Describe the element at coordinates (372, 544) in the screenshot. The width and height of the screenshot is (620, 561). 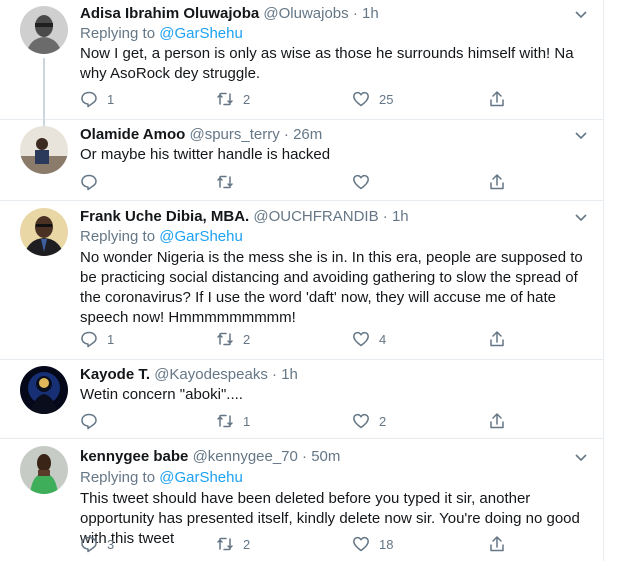
I see `like-button: 18` at that location.